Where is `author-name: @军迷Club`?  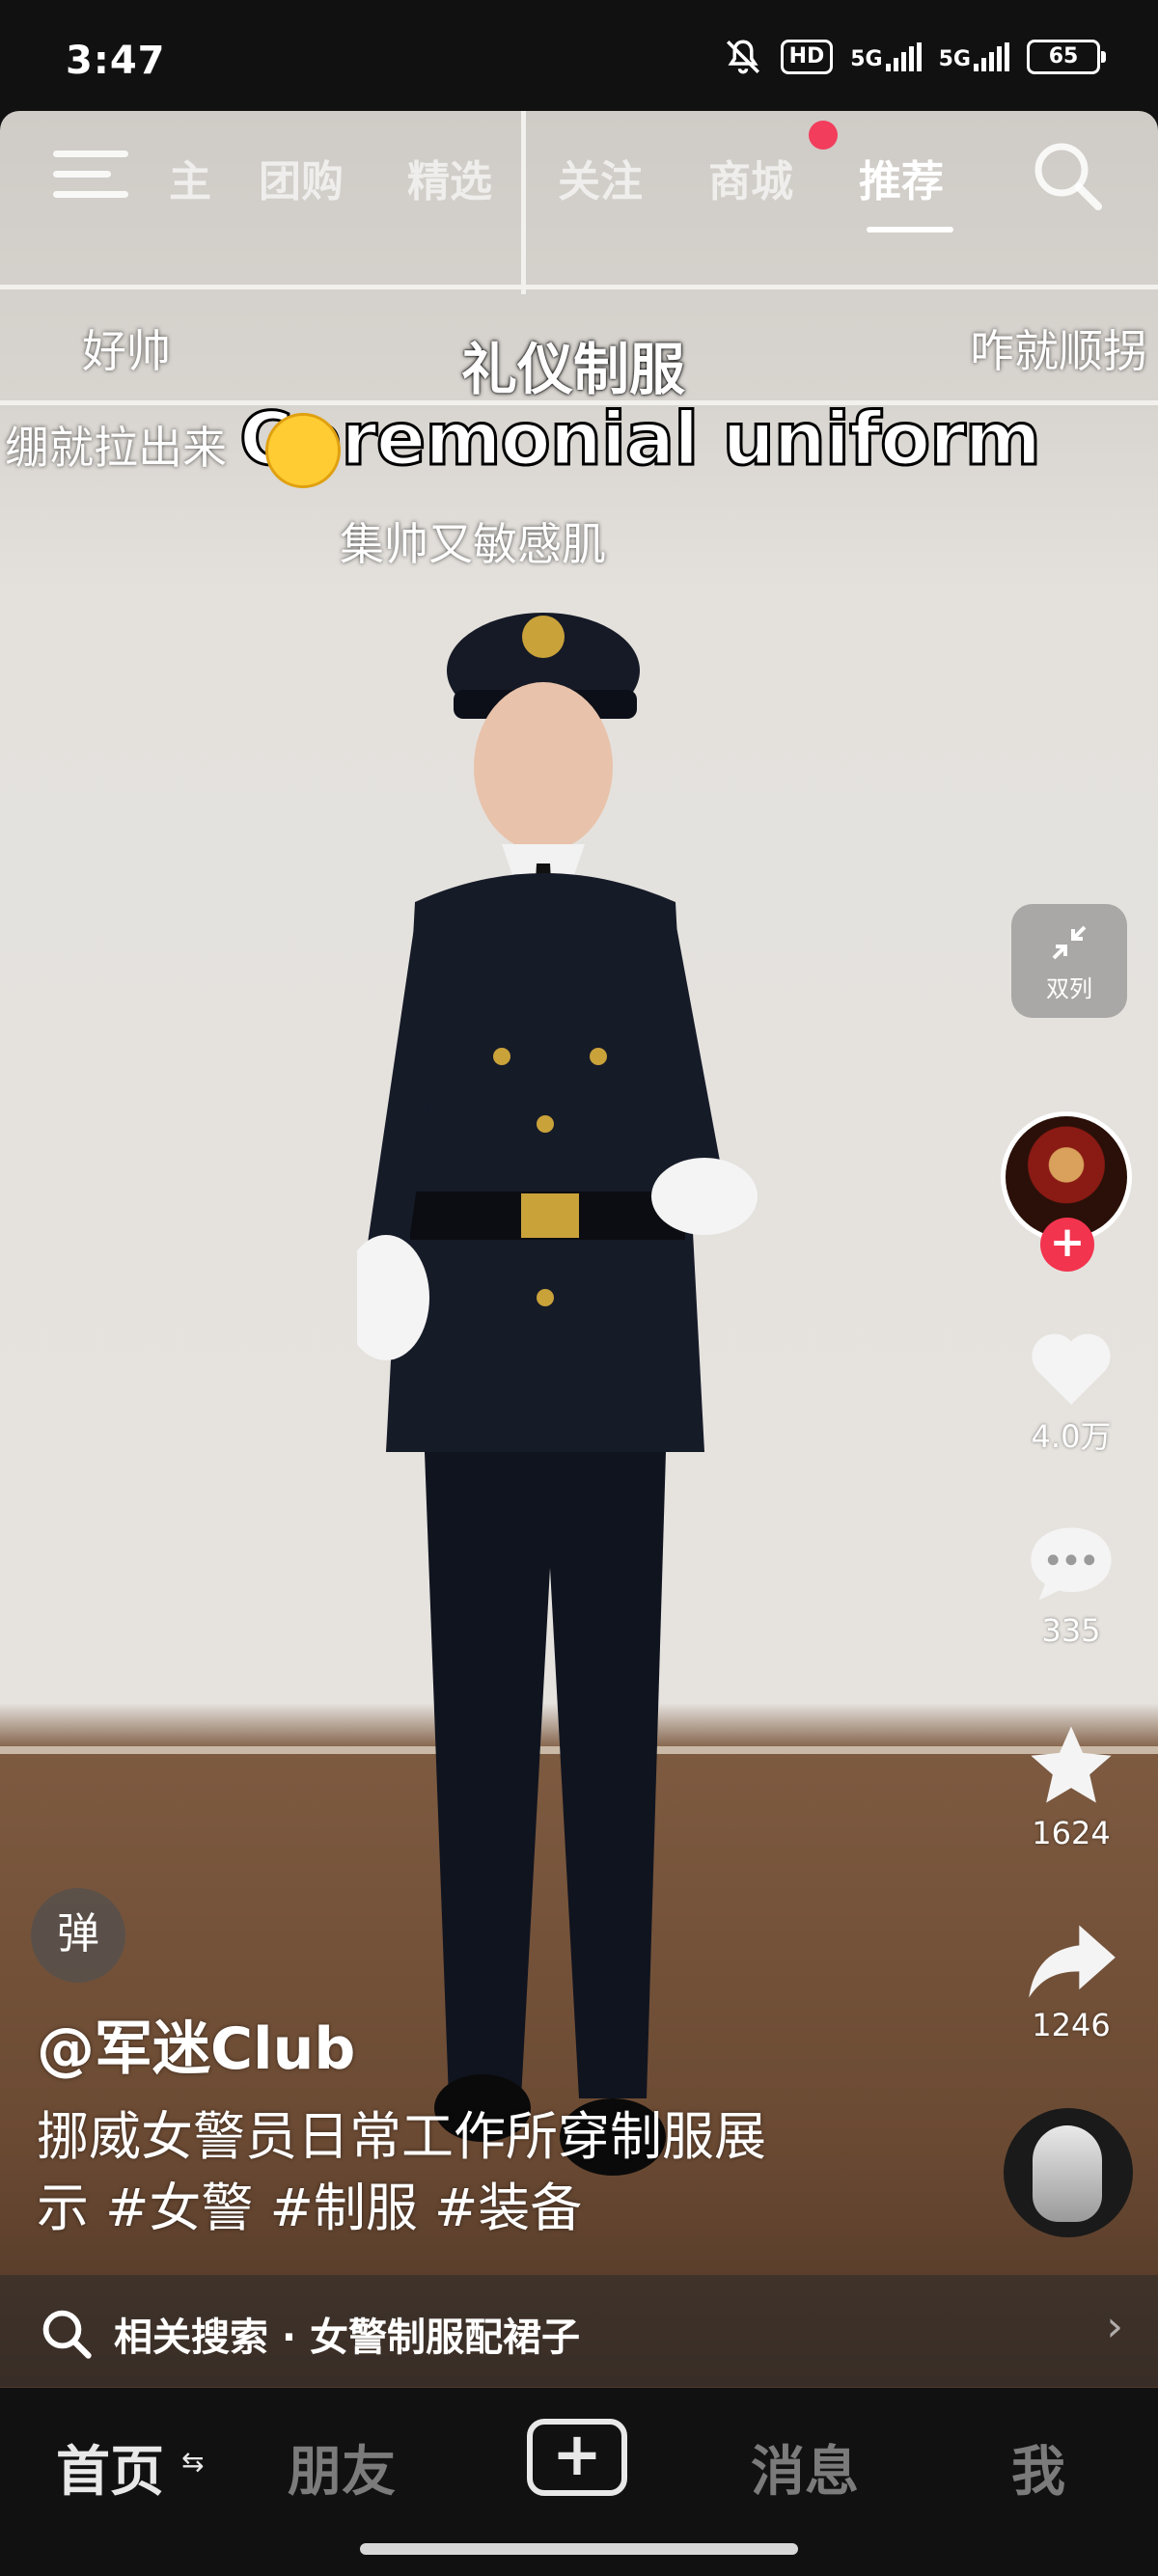
author-name: @军迷Club is located at coordinates (196, 2044).